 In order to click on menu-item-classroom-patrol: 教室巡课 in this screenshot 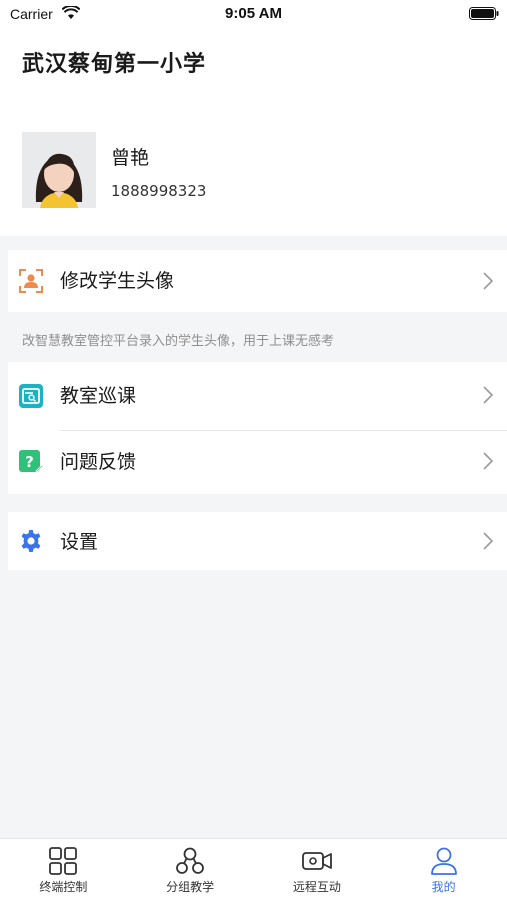, I will do `click(257, 394)`.